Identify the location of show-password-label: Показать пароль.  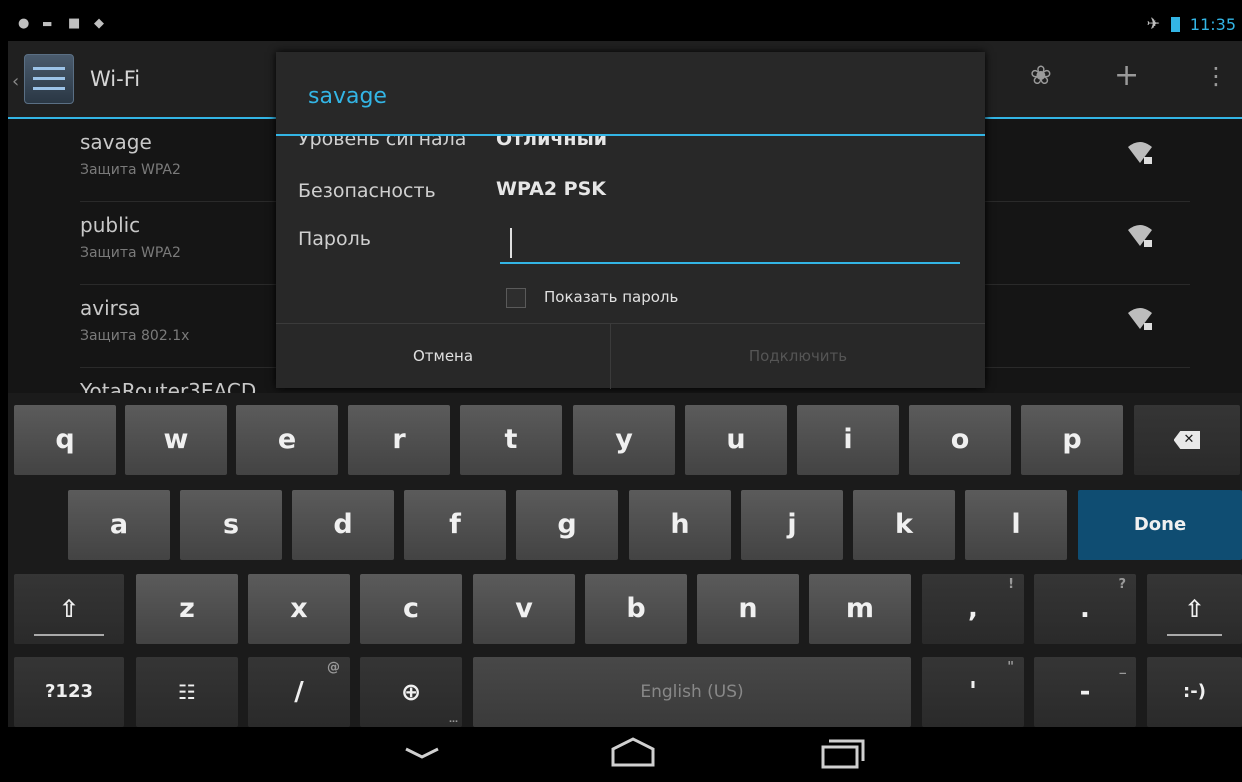
(611, 297).